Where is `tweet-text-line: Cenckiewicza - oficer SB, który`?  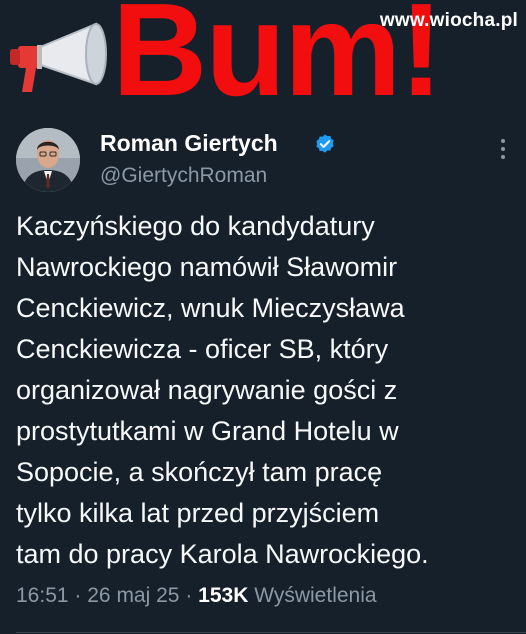 tweet-text-line: Cenckiewicza - oficer SB, który is located at coordinates (202, 349).